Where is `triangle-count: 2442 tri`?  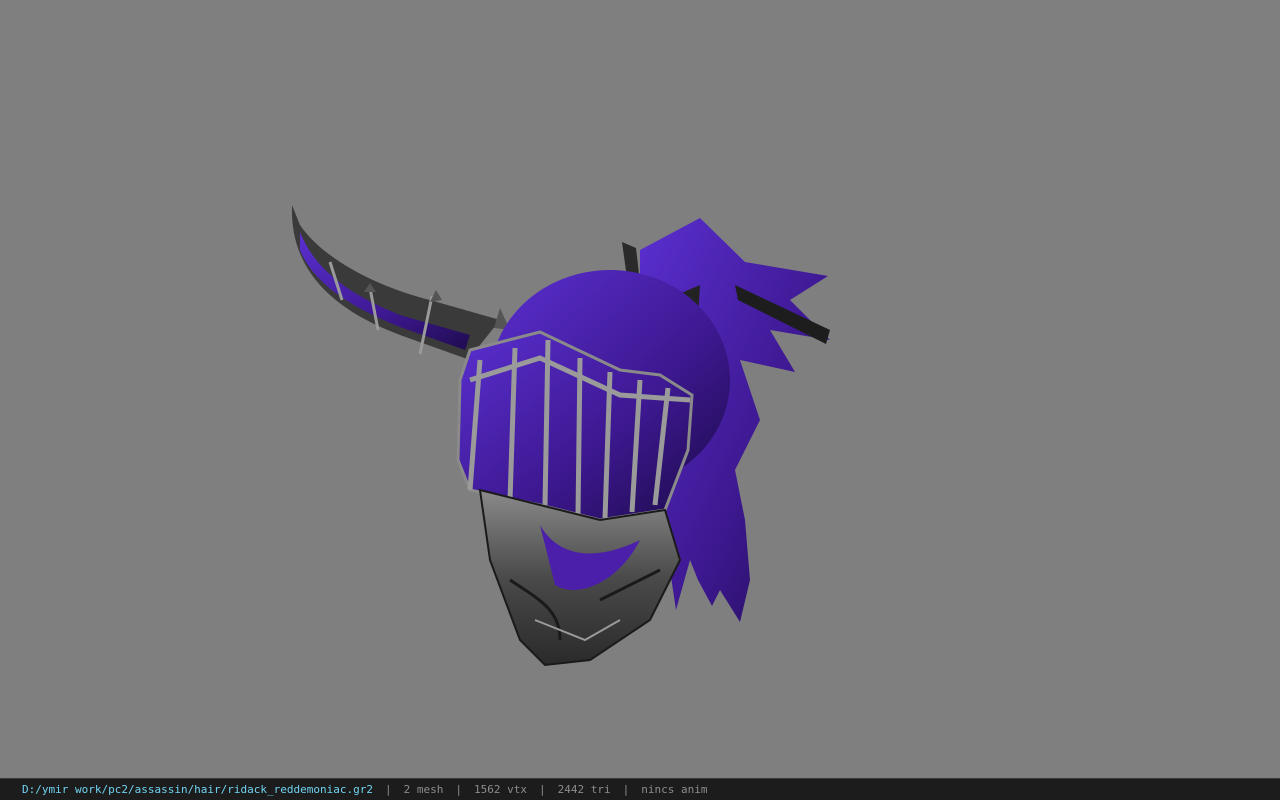
triangle-count: 2442 tri is located at coordinates (584, 789).